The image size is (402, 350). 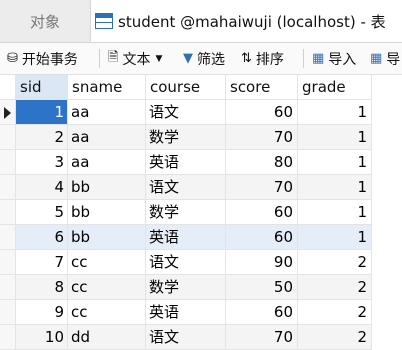 What do you see at coordinates (262, 87) in the screenshot?
I see `column-header-score: score` at bounding box center [262, 87].